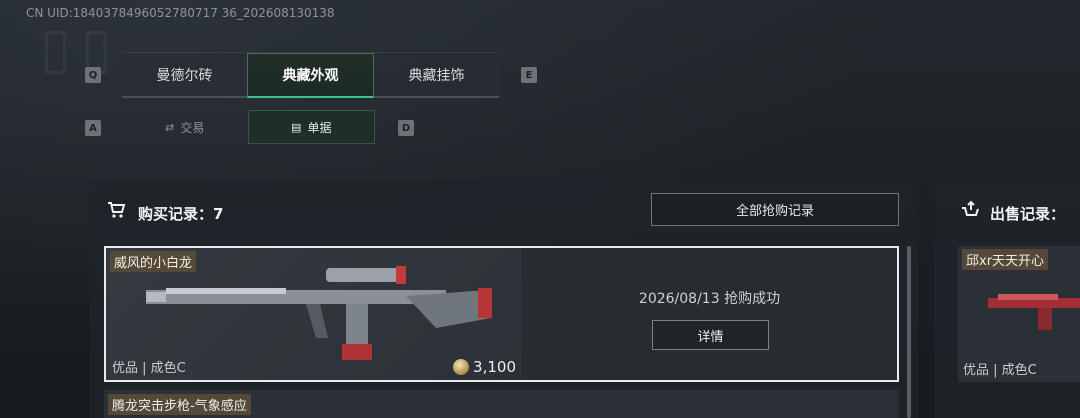  I want to click on tab-collection-charms: 典藏挂饰, so click(436, 75).